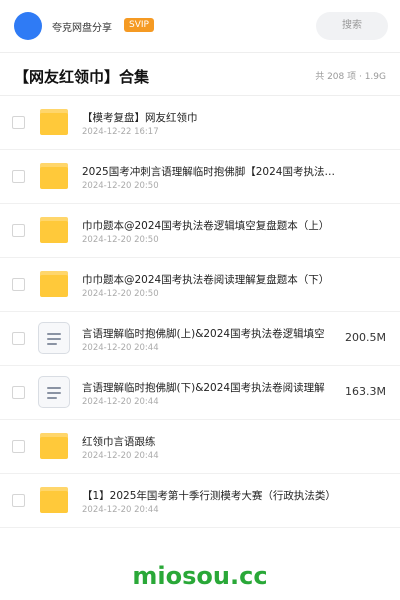 The height and width of the screenshot is (600, 400). What do you see at coordinates (213, 171) in the screenshot?
I see `file-name: 2025国考冲刺言语理解临时抱佛脚【2024国考执法卷】` at bounding box center [213, 171].